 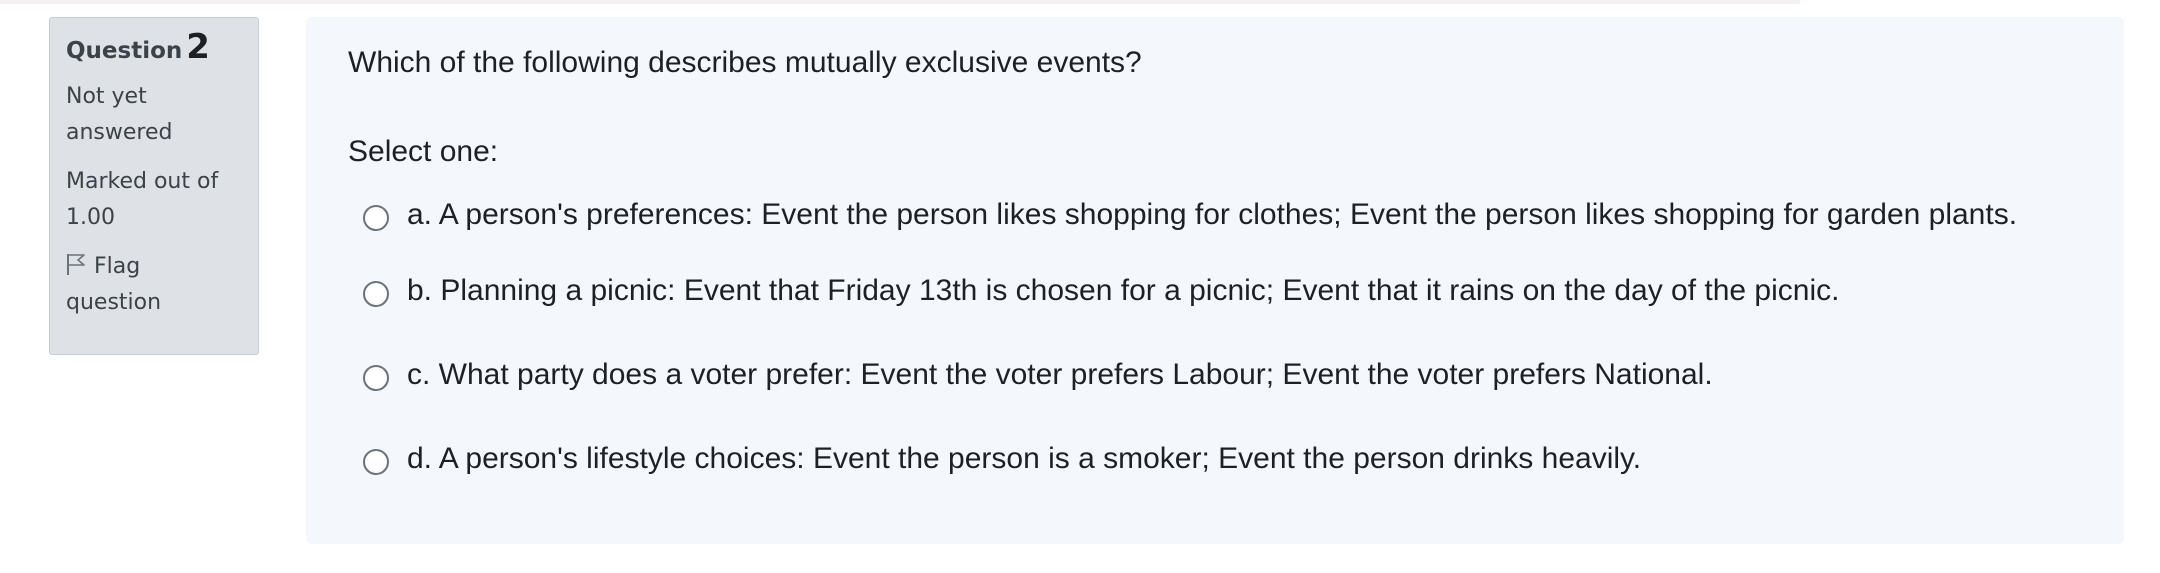 I want to click on question-state: Not yet answered, so click(x=119, y=114).